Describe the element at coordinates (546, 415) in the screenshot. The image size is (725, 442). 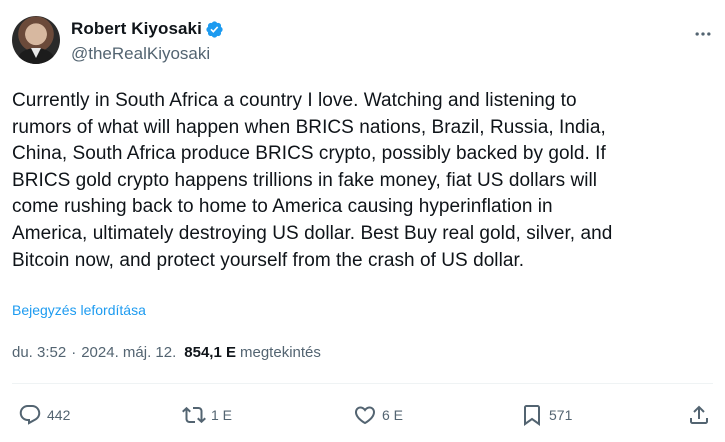
I see `bookmark-button: 571` at that location.